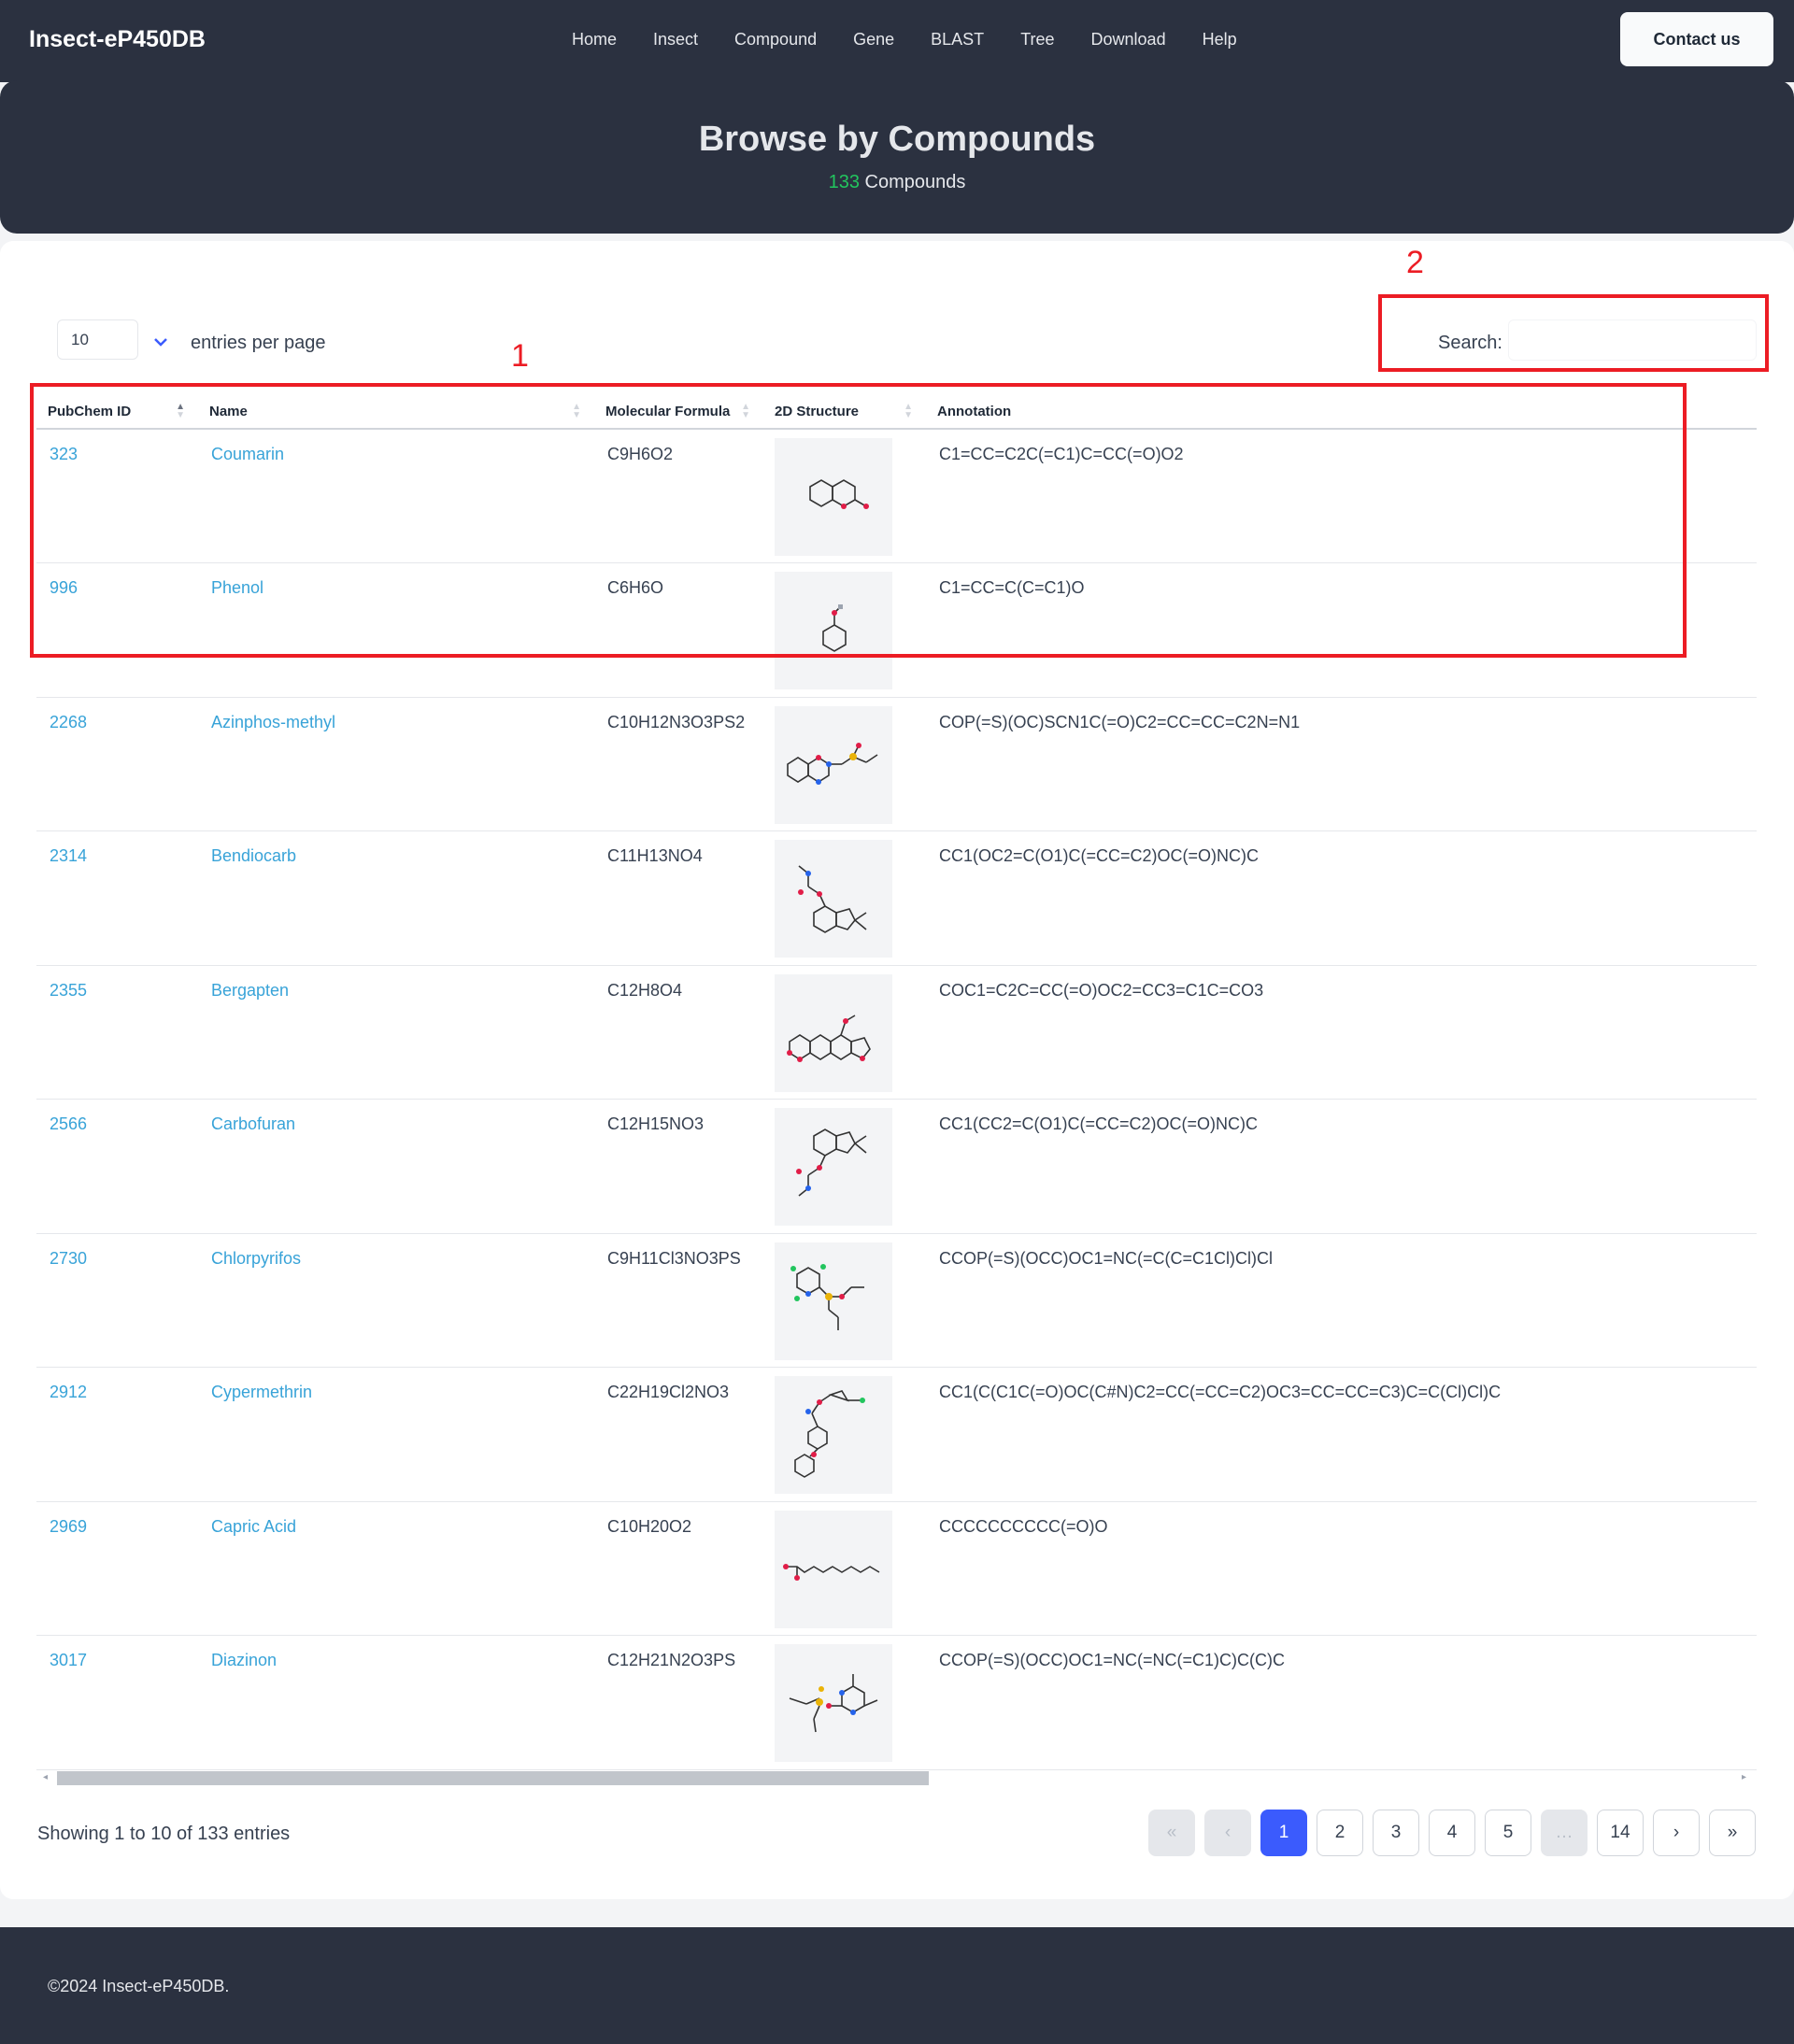 Image resolution: width=1794 pixels, height=2044 pixels. Describe the element at coordinates (678, 1434) in the screenshot. I see `molecular-formula: C22H19Cl2NO3` at that location.